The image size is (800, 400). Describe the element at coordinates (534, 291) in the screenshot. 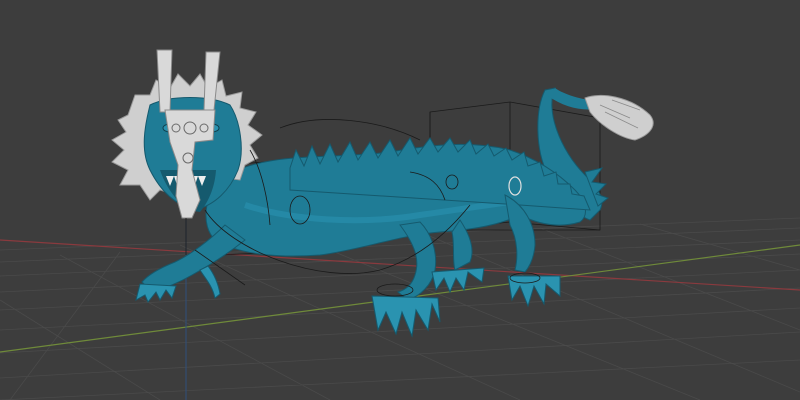

I see `hind-right-claws` at that location.